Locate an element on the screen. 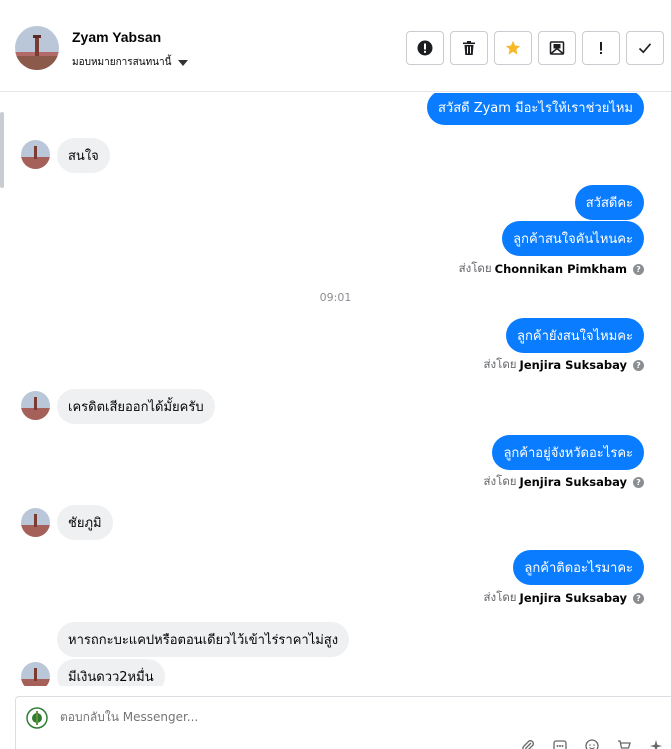 The image size is (671, 749). star-button is located at coordinates (513, 48).